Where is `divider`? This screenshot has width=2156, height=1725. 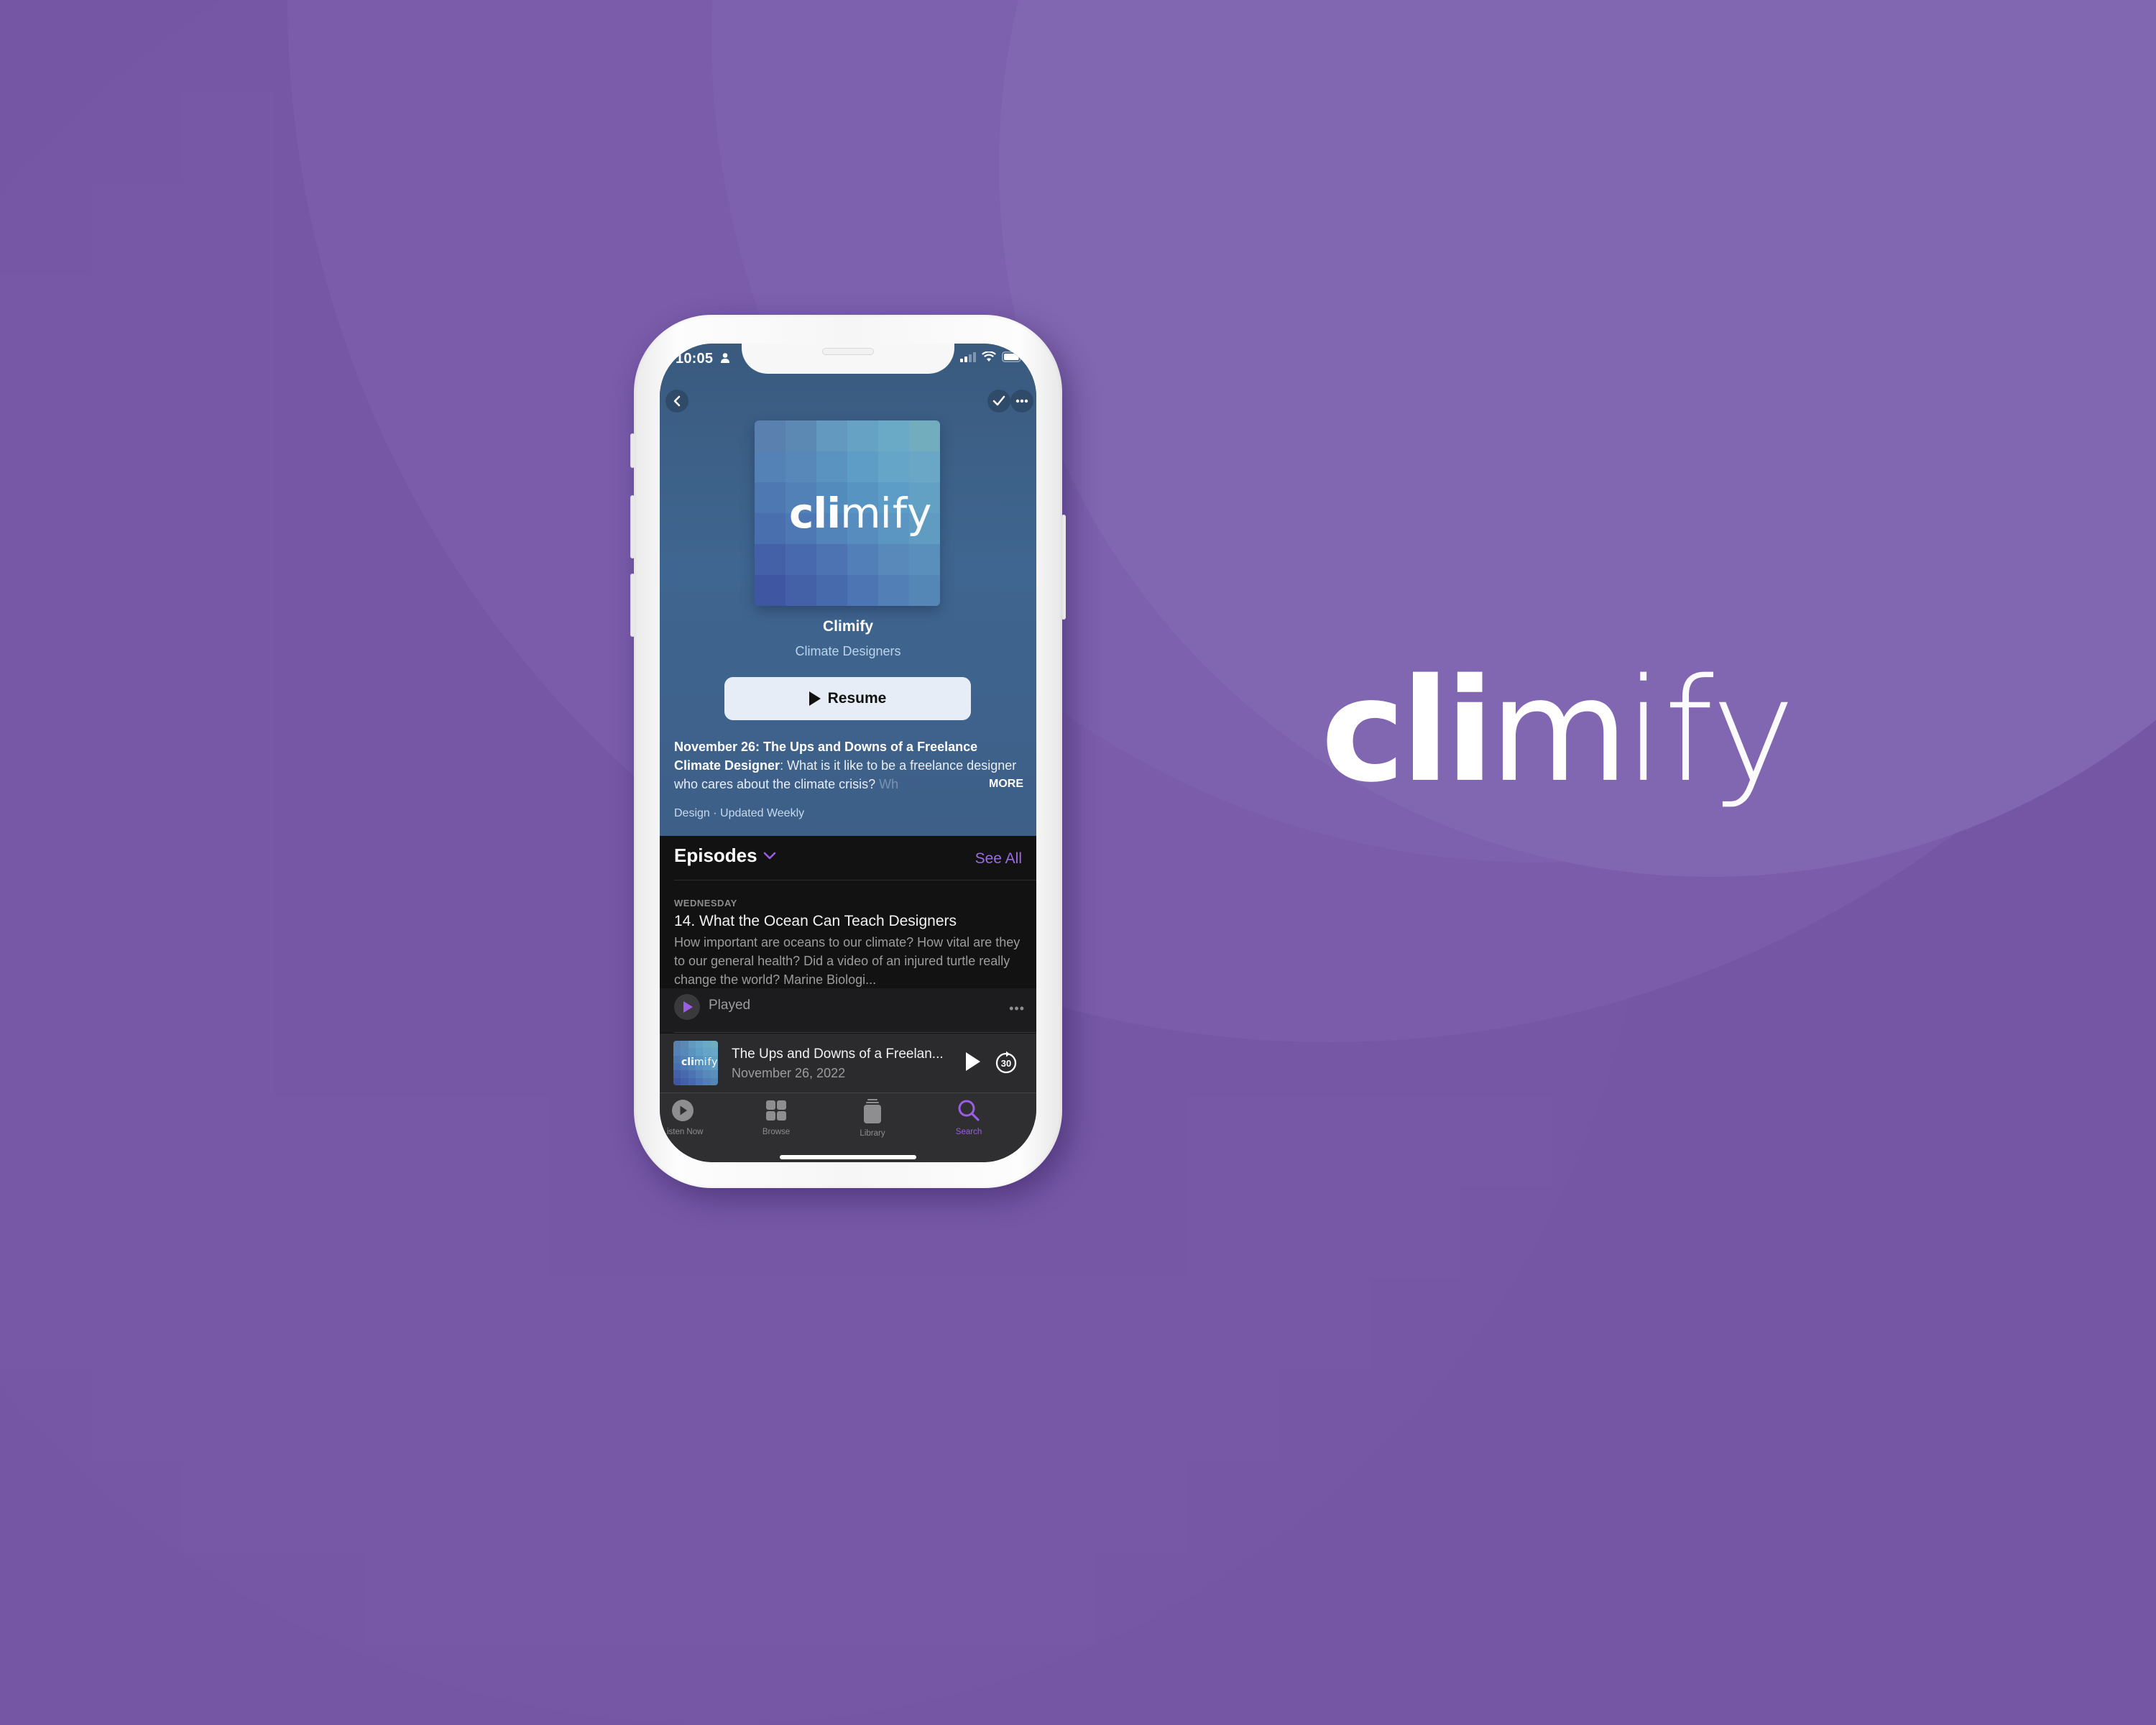 divider is located at coordinates (855, 1032).